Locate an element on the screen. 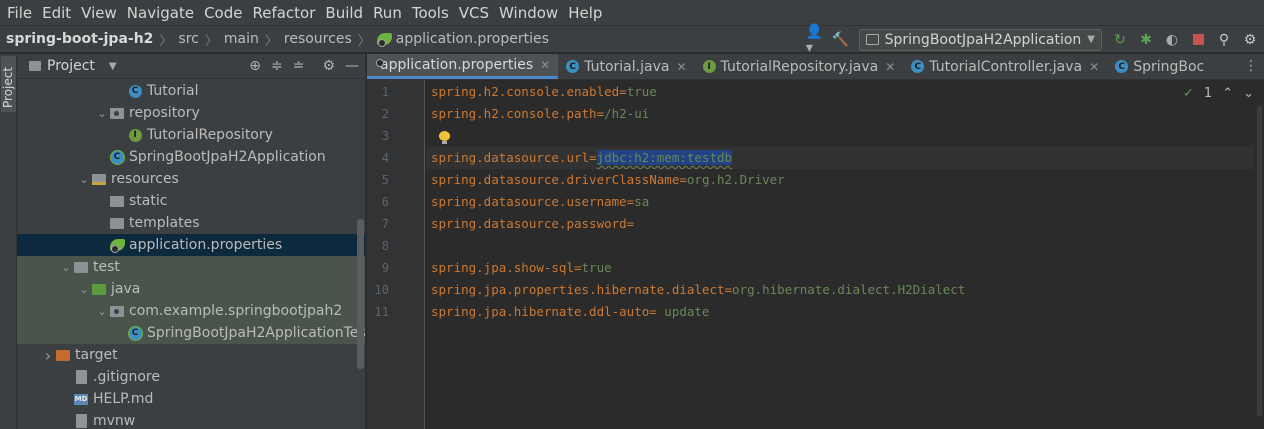 The width and height of the screenshot is (1264, 429). excluded-folder-icon is located at coordinates (63, 355).